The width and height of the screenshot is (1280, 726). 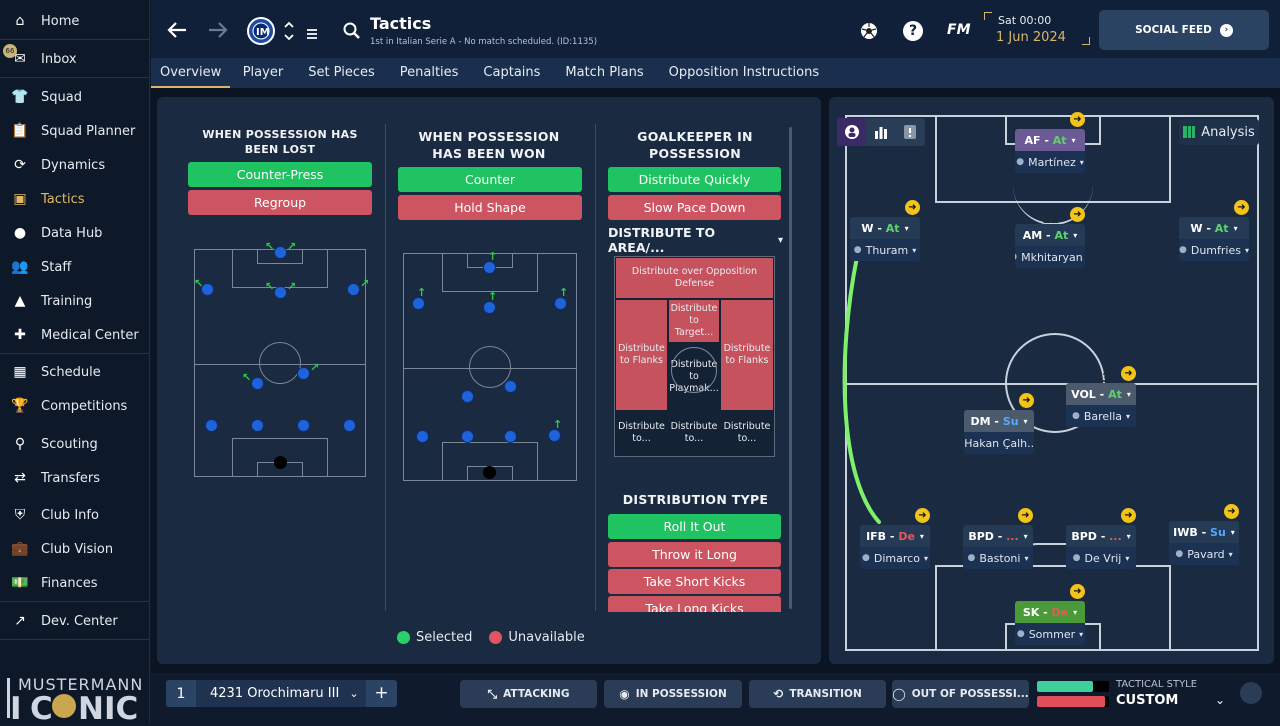 What do you see at coordinates (262, 73) in the screenshot?
I see `tab-player: Player` at bounding box center [262, 73].